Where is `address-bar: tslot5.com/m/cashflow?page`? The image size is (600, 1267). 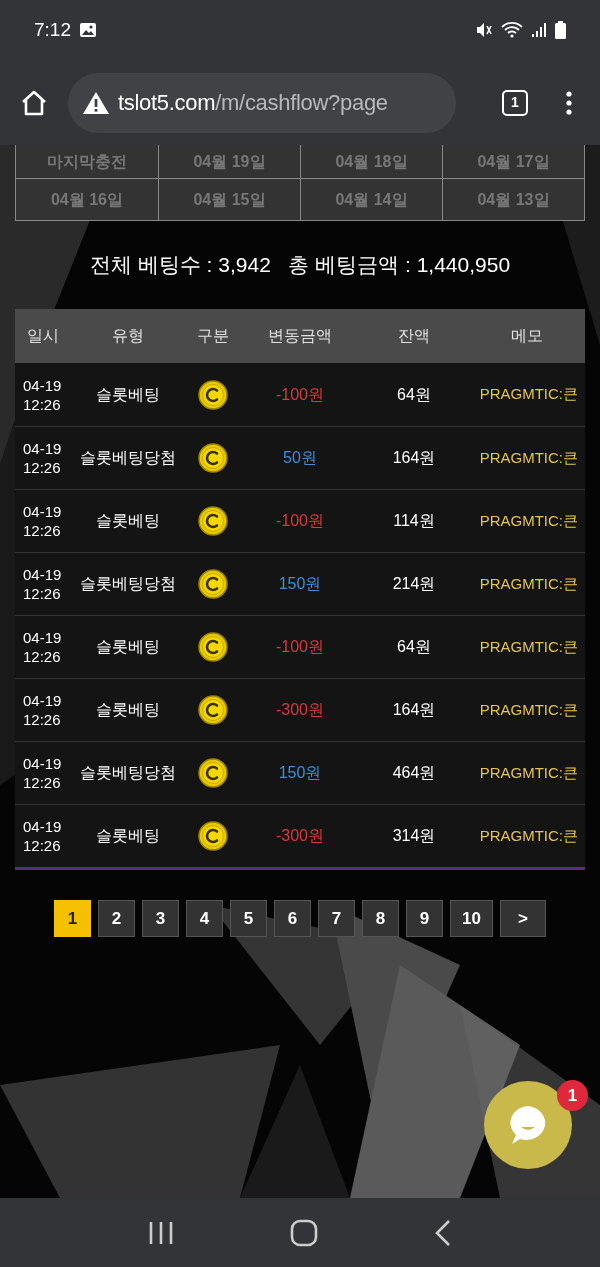 address-bar: tslot5.com/m/cashflow?page is located at coordinates (262, 102).